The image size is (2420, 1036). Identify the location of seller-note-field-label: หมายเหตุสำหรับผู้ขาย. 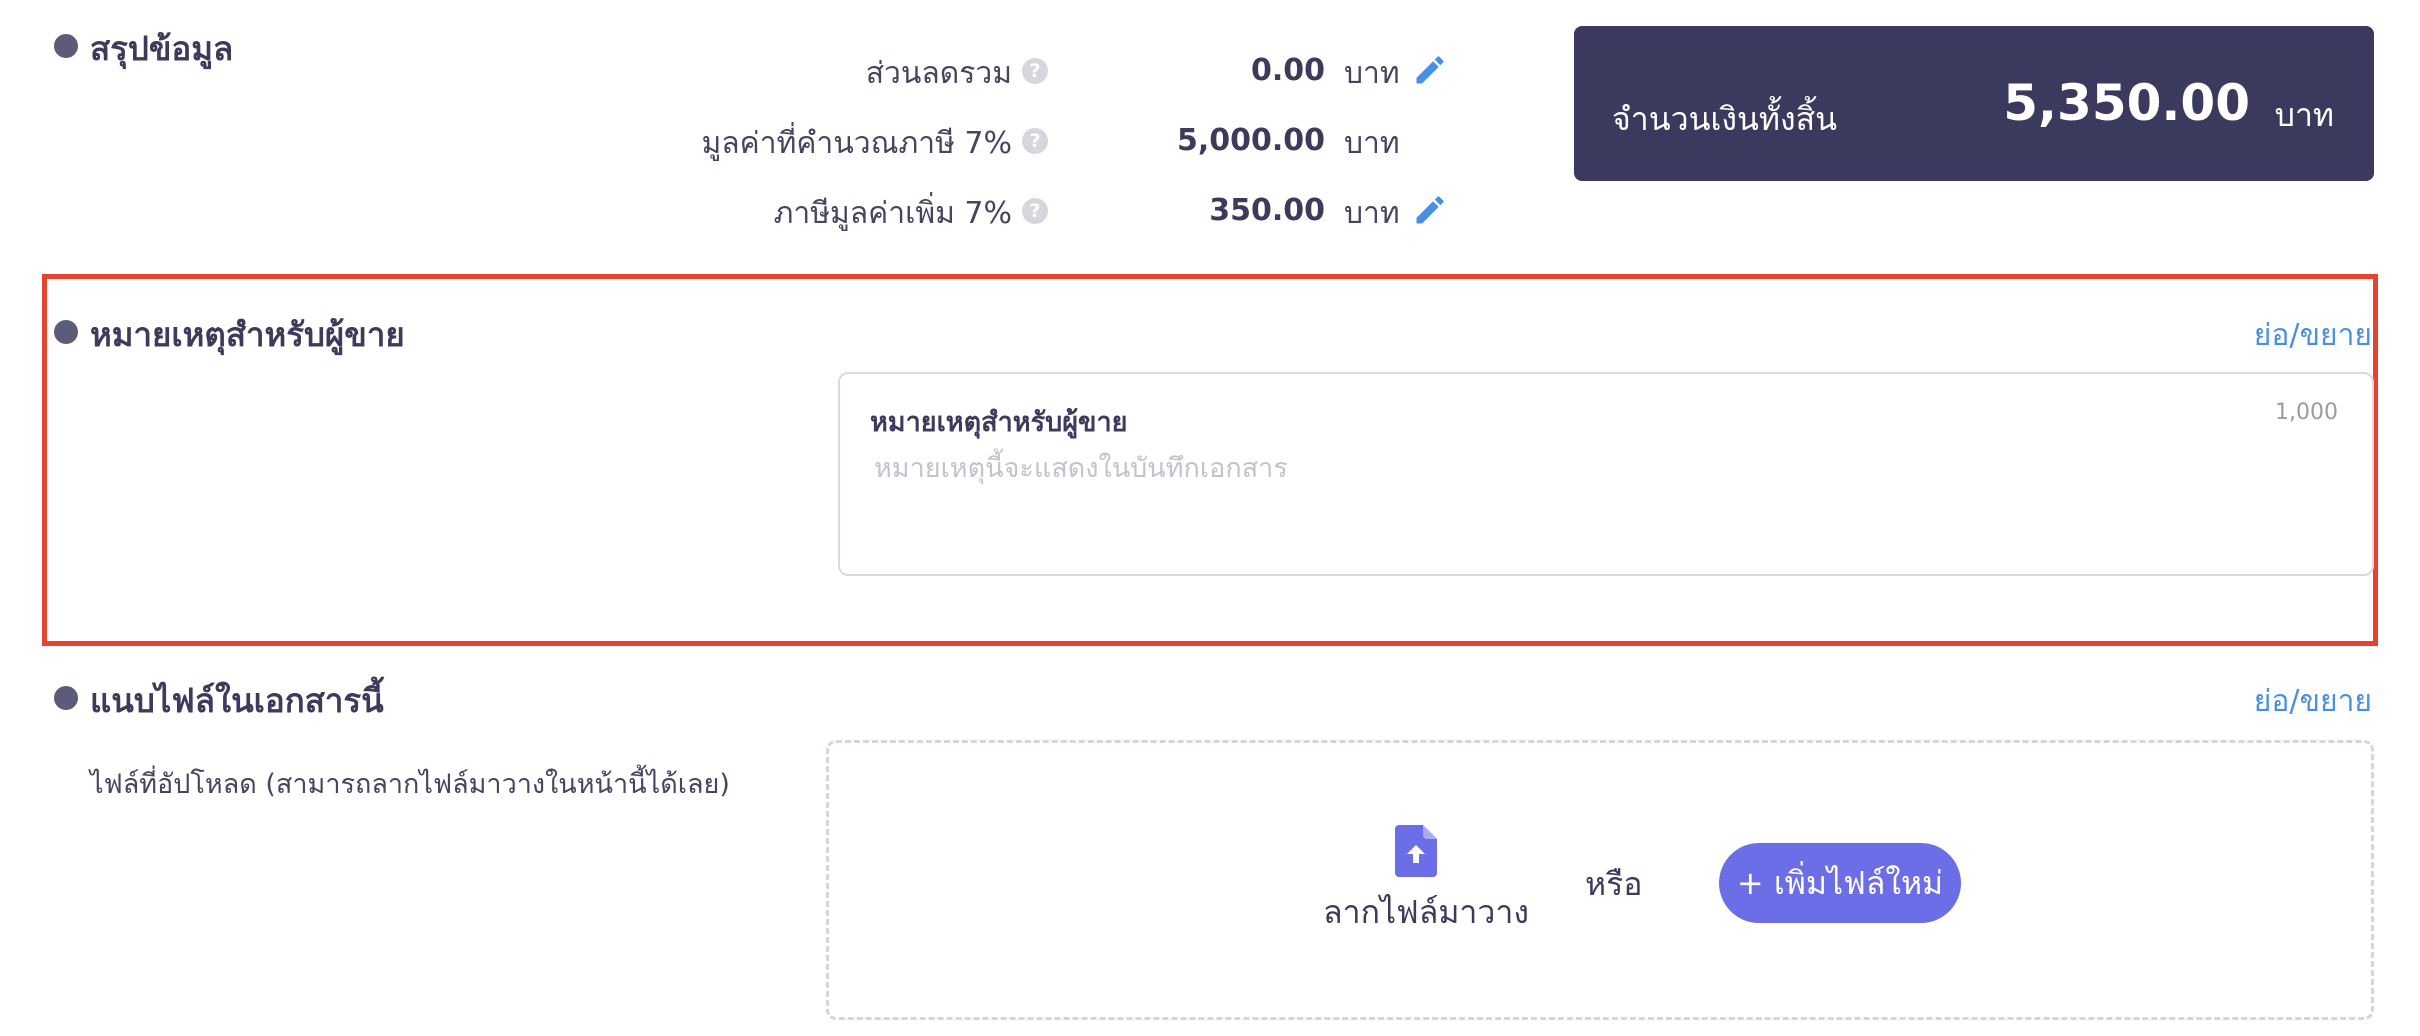
(999, 422).